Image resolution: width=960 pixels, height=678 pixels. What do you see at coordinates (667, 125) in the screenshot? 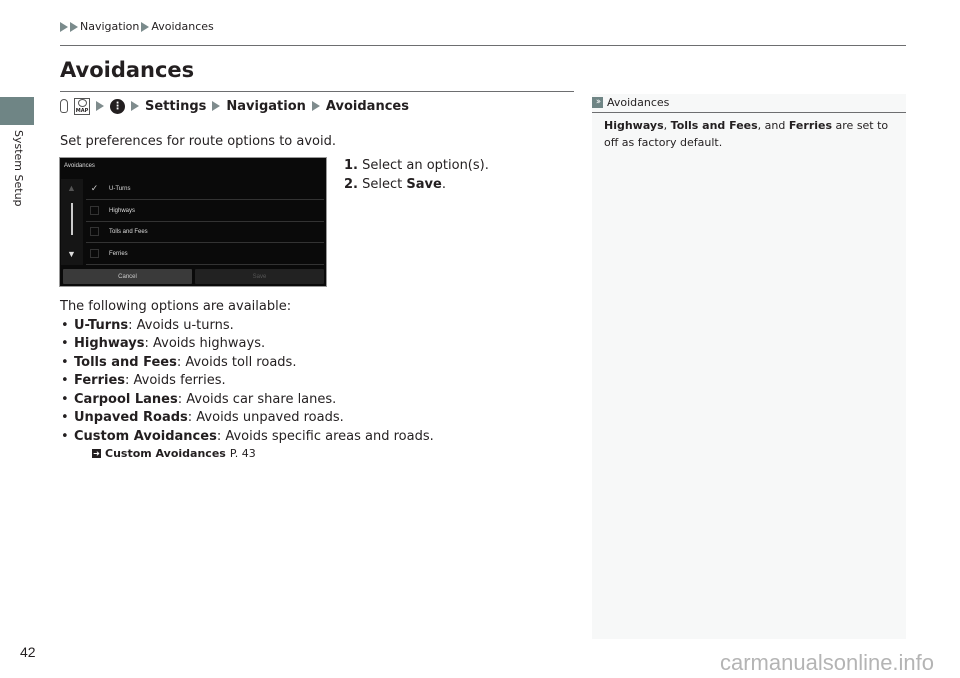
I see `note-text: ,` at bounding box center [667, 125].